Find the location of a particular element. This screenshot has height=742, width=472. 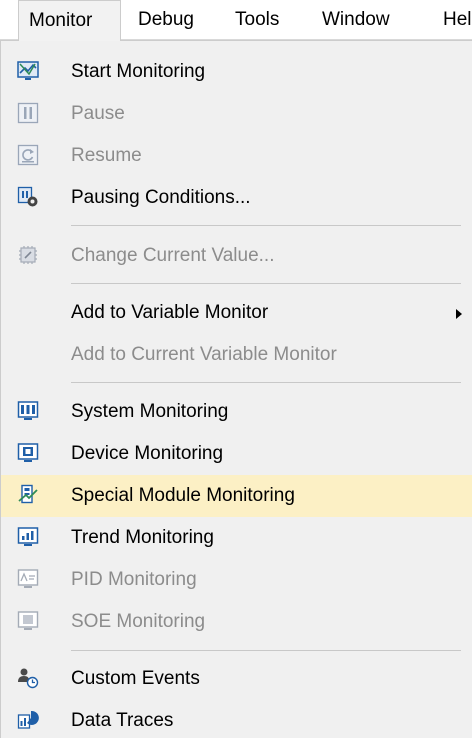

menu-bar: Monitor Debug Tools Window Hel is located at coordinates (236, 20).